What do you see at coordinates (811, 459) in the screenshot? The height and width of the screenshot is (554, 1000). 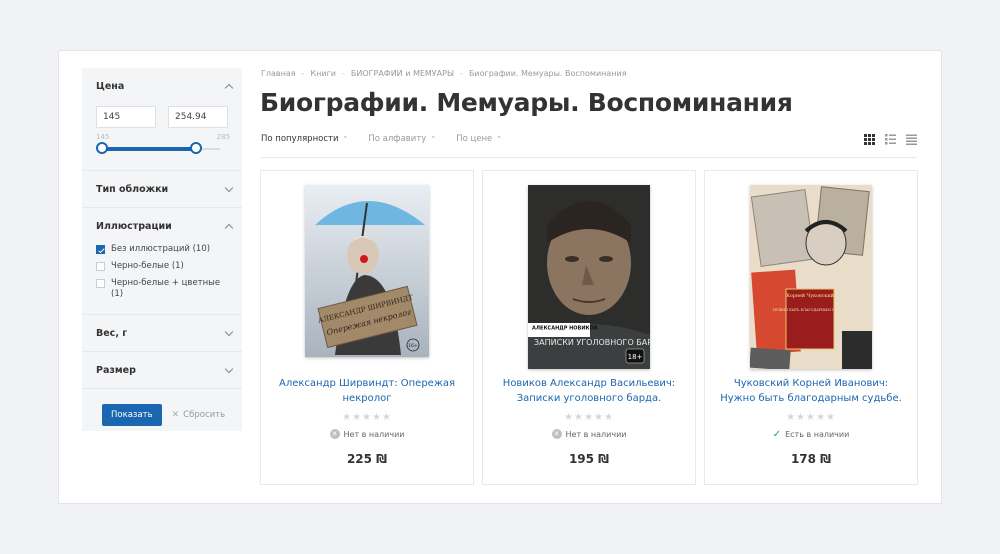 I see `product-price: 178 ₪` at bounding box center [811, 459].